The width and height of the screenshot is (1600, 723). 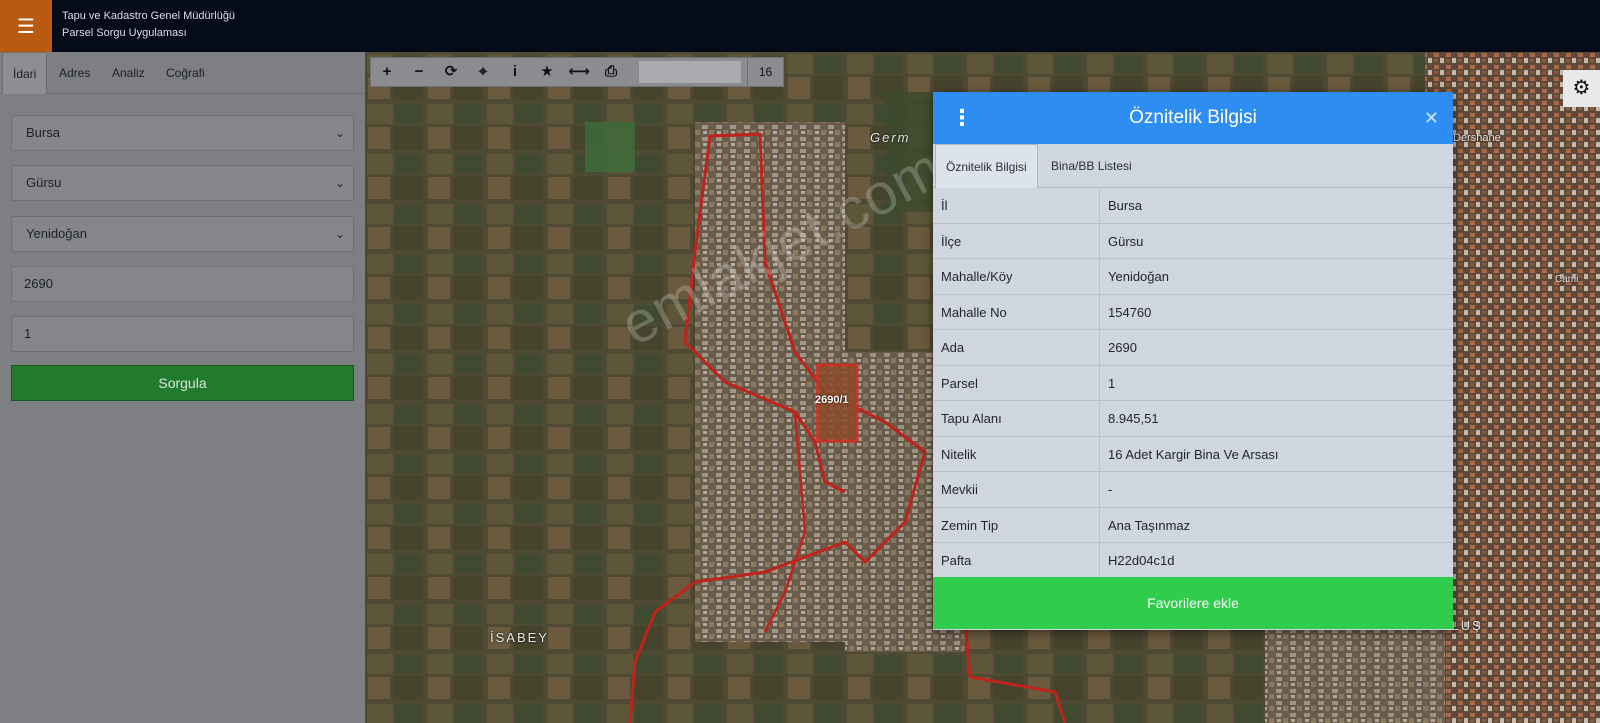 I want to click on row-value: 2690, so click(x=1122, y=347).